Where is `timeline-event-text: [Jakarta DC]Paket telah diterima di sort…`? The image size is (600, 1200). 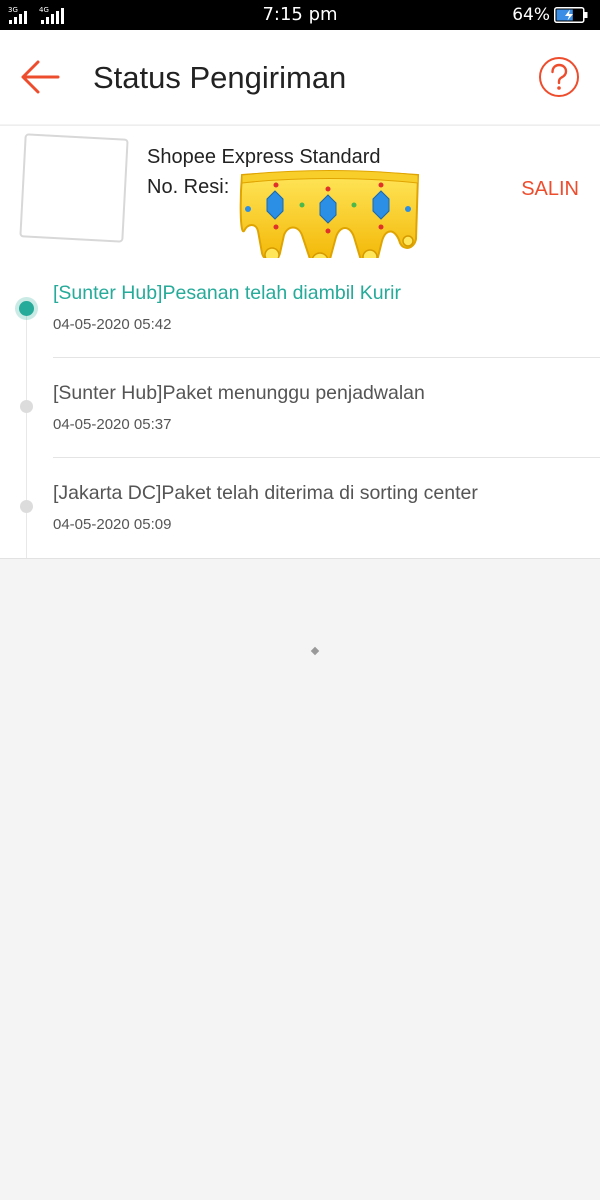 timeline-event-text: [Jakarta DC]Paket telah diterima di sort… is located at coordinates (265, 493).